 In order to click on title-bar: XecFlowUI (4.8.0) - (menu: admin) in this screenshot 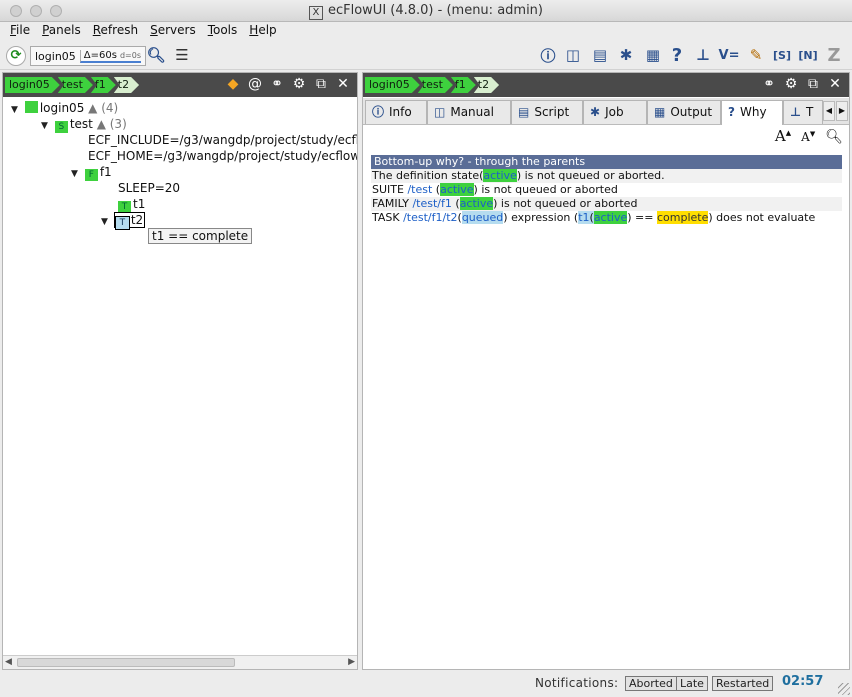, I will do `click(426, 11)`.